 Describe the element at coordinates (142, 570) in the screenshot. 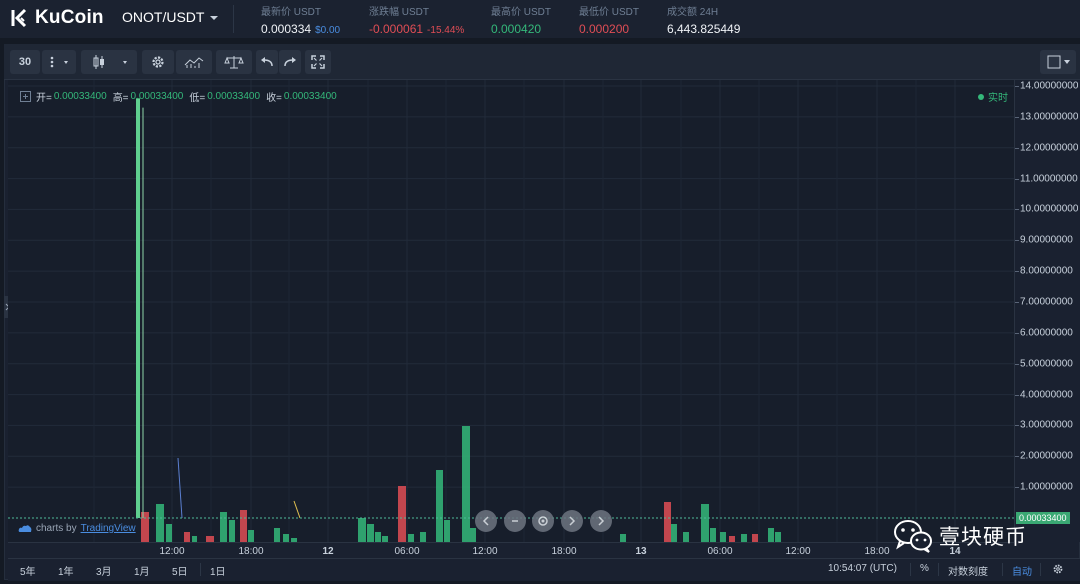

I see `range-1m: 1月` at that location.